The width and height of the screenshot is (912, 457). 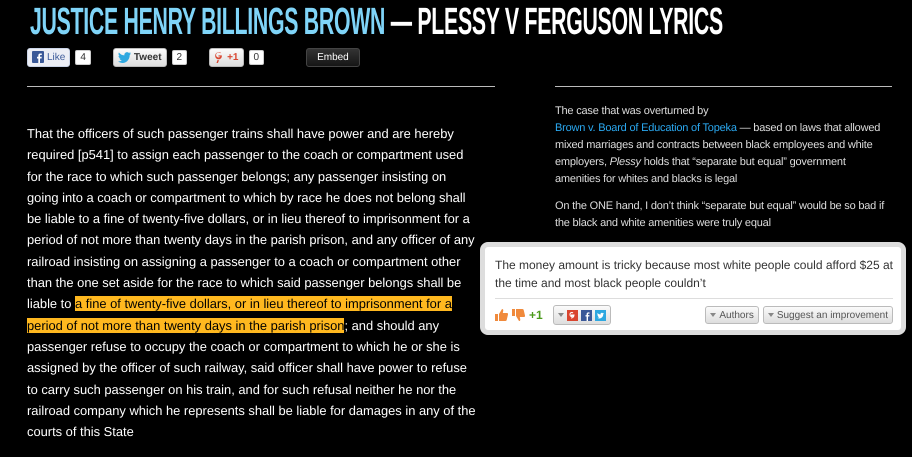 What do you see at coordinates (518, 315) in the screenshot?
I see `thumbs-down-icon` at bounding box center [518, 315].